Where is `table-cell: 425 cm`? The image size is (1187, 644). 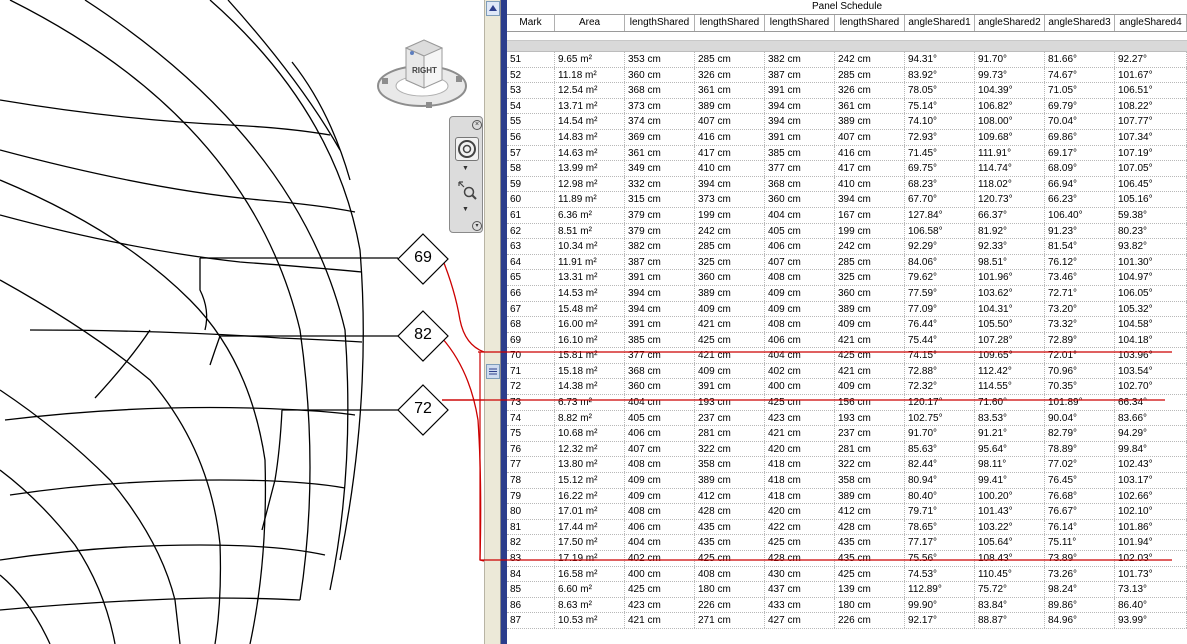 table-cell: 425 cm is located at coordinates (730, 558).